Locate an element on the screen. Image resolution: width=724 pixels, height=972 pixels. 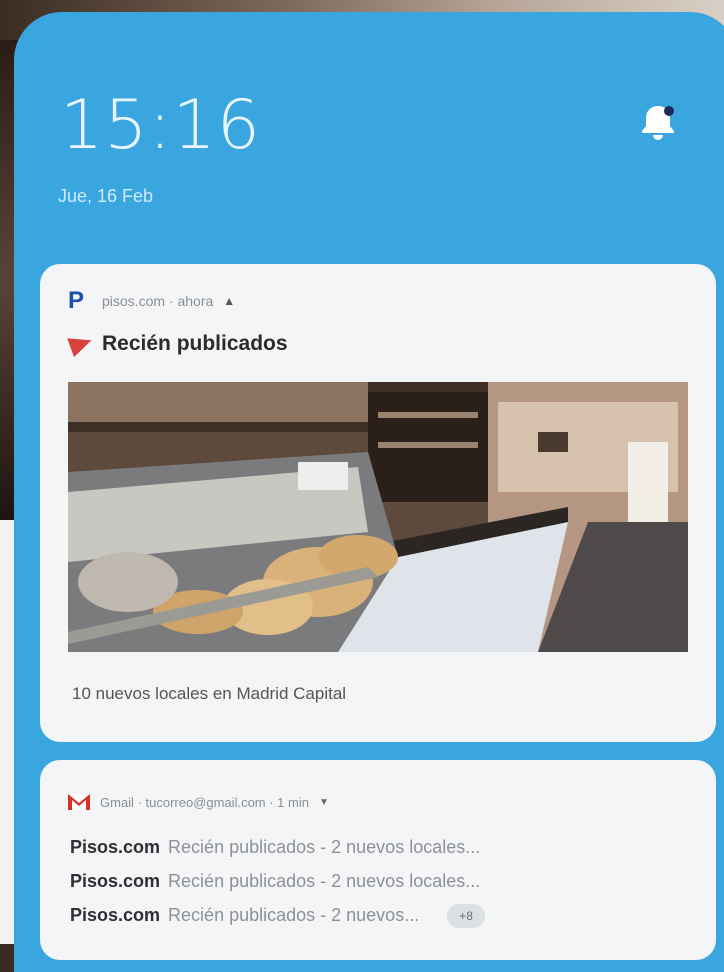
notification-header: P pisos.com · ahora ▲ is located at coordinates (151, 301).